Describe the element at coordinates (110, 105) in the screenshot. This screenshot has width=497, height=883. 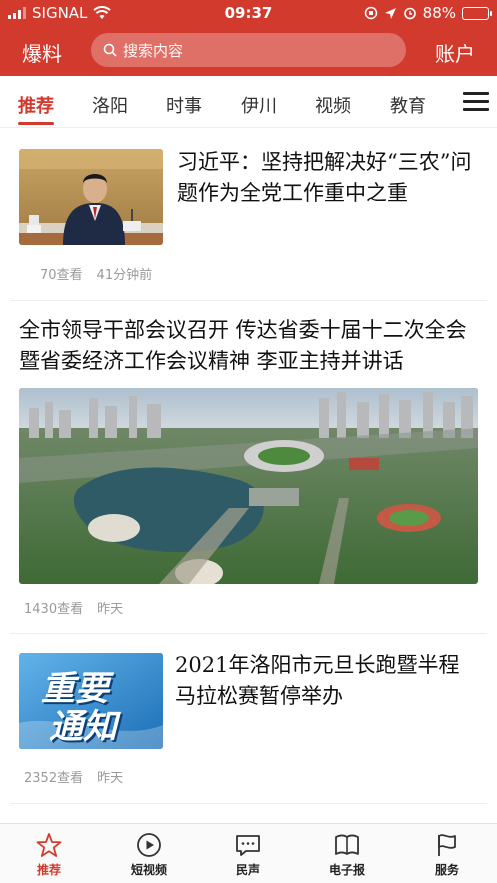
I see `tab-luoyang: 洛阳` at that location.